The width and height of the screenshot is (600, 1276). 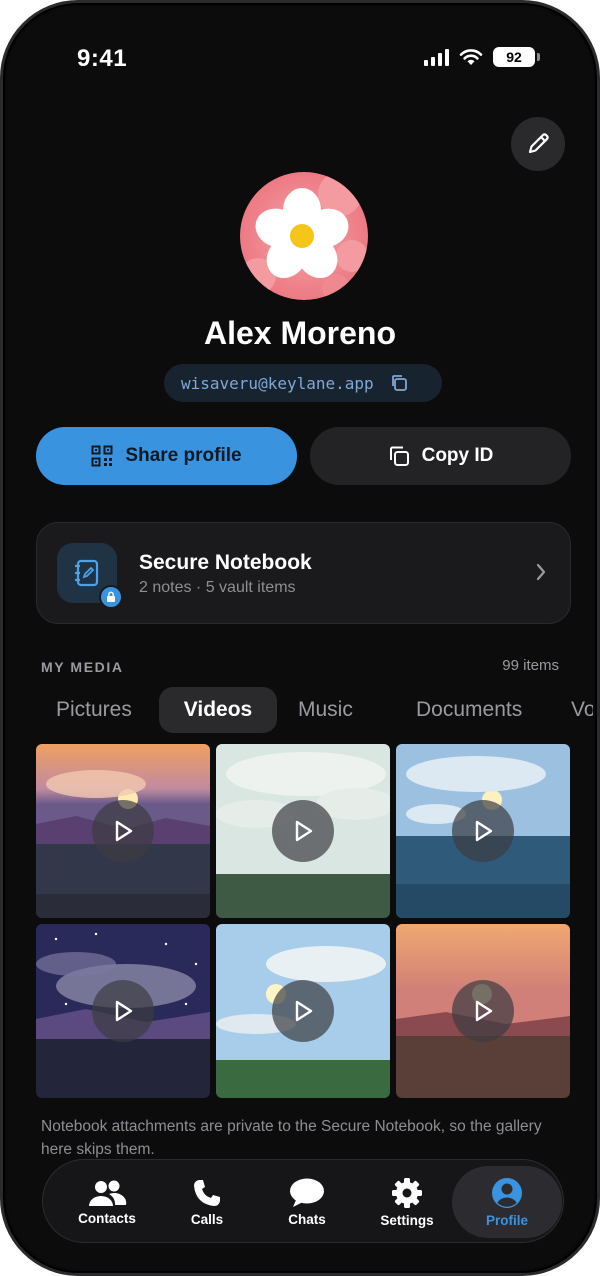 I want to click on share-profile-button: Share profile, so click(x=166, y=456).